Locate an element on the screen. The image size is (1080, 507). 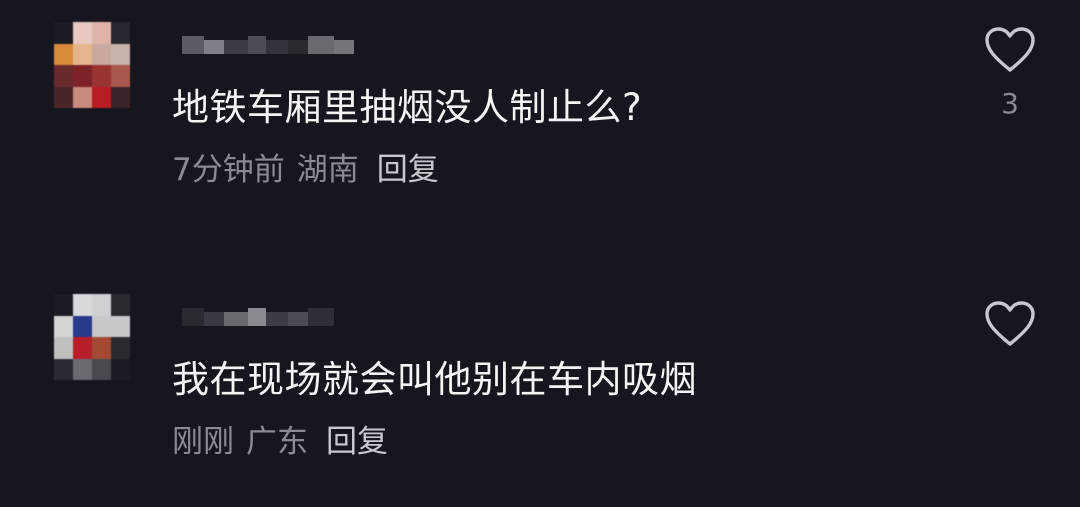
like-button: 3 is located at coordinates (1010, 73).